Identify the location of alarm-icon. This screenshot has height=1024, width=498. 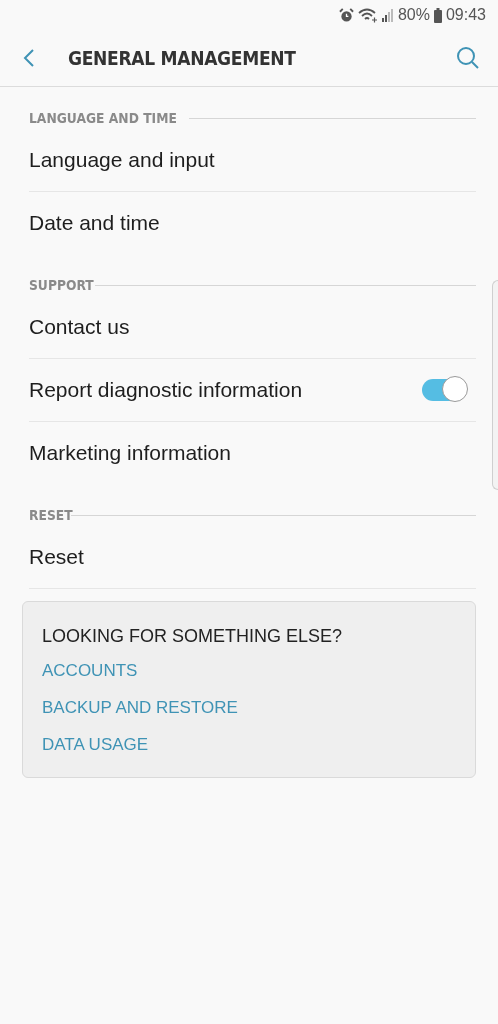
(346, 15).